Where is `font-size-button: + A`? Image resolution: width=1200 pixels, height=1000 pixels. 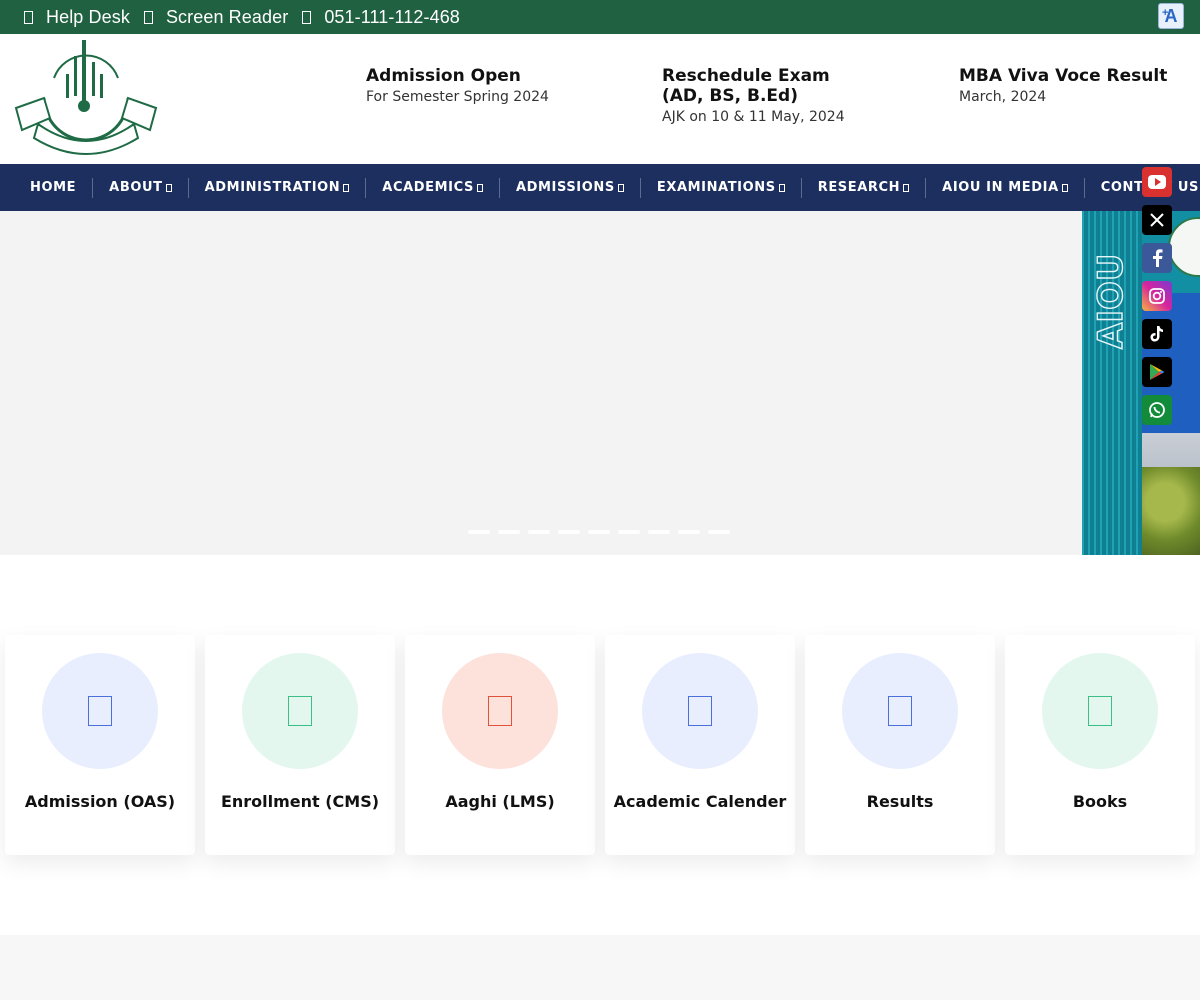
font-size-button: + A is located at coordinates (1171, 16).